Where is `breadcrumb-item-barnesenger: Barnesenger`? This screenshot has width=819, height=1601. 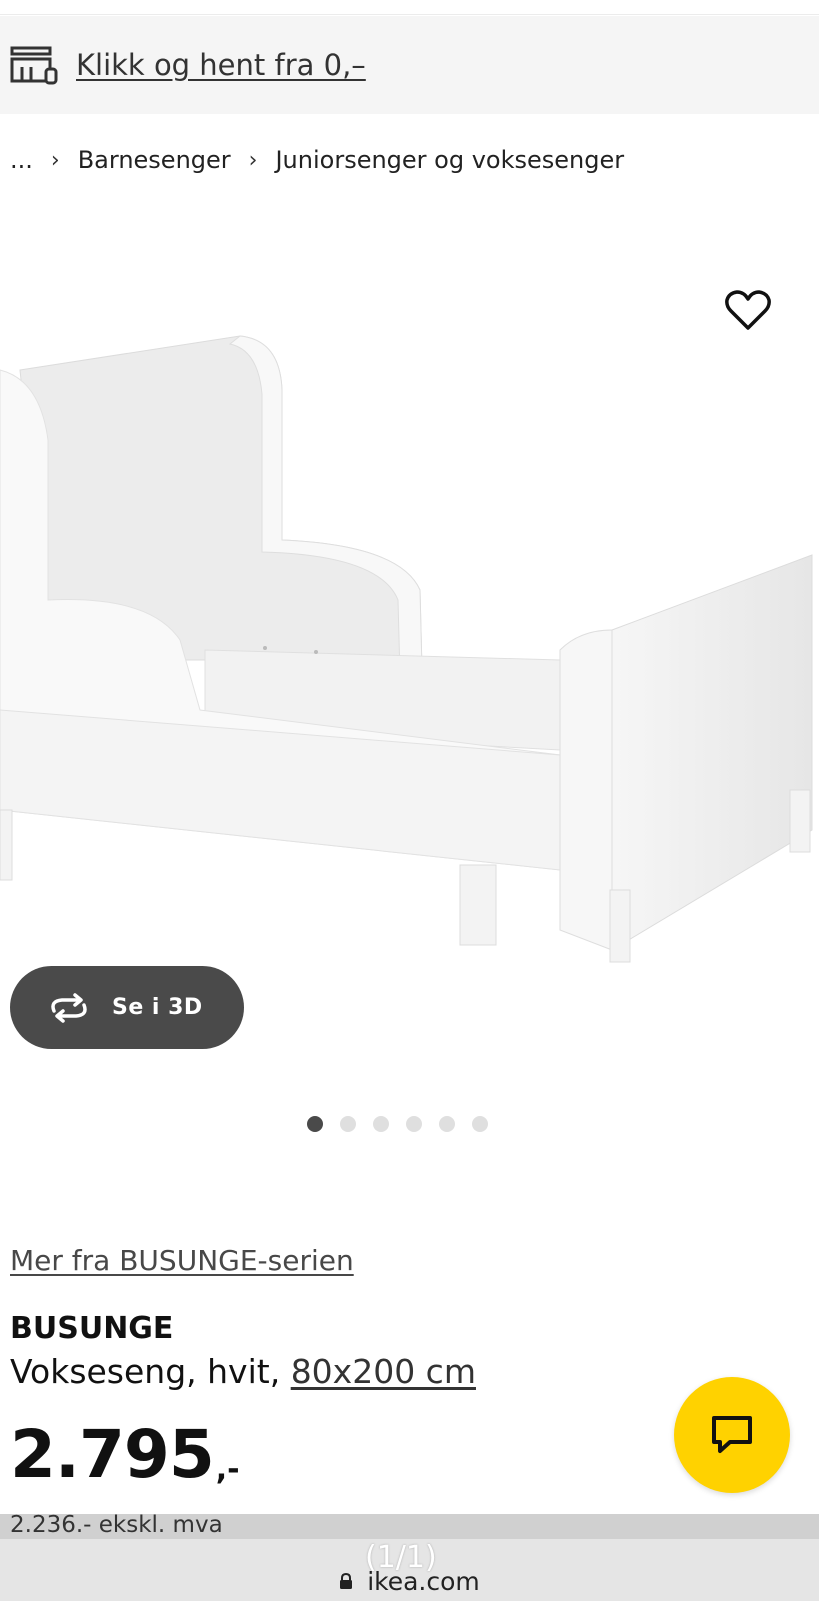 breadcrumb-item-barnesenger: Barnesenger is located at coordinates (154, 160).